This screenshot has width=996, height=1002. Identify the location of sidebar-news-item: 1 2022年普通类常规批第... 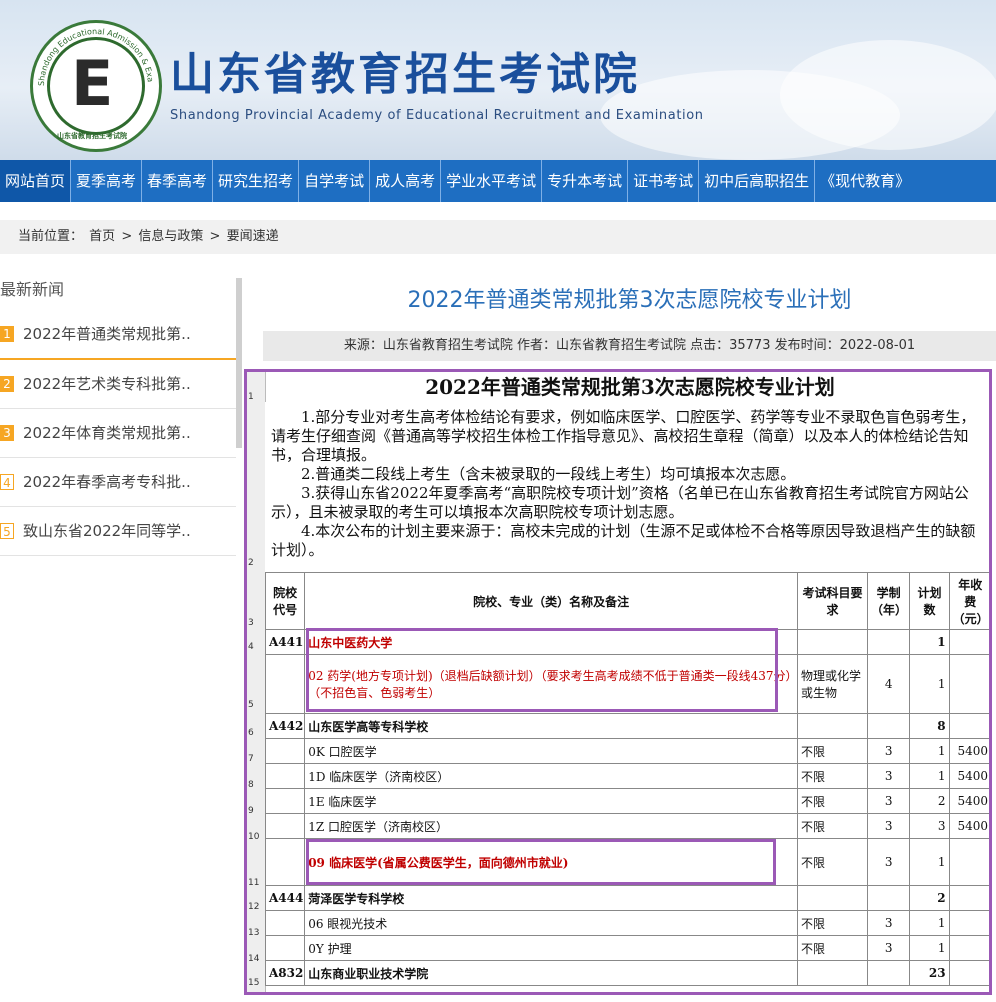
(118, 335).